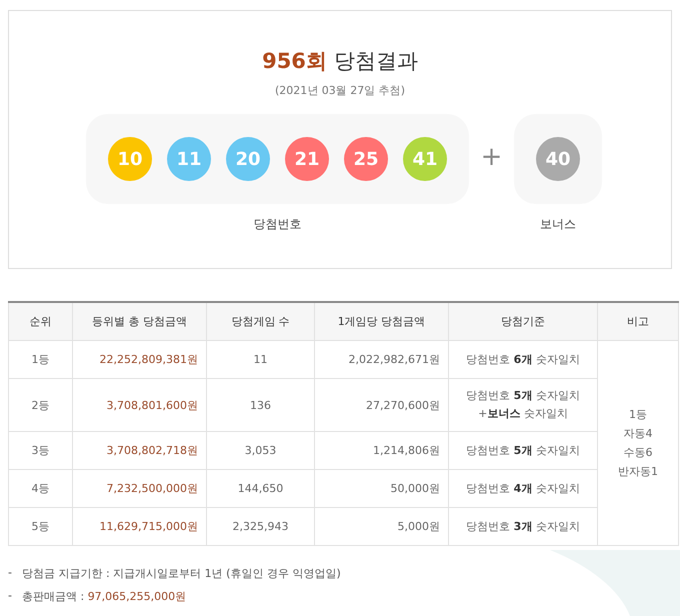 This screenshot has height=616, width=680. Describe the element at coordinates (638, 443) in the screenshot. I see `note-cell: 1등 자동4 수동6 반자동1` at that location.